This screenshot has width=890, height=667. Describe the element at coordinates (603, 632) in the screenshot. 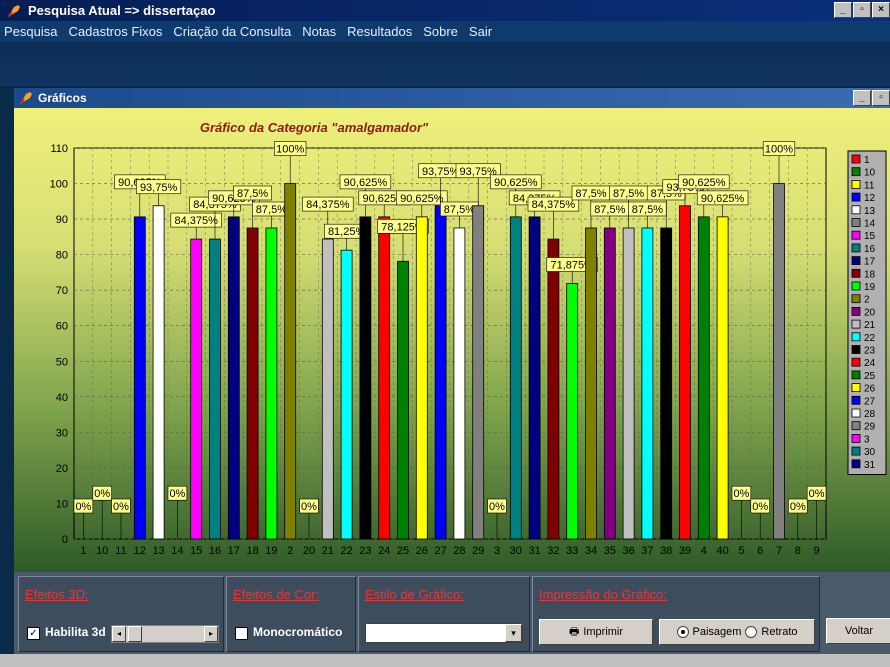

I see `print-button-label: Imprimir` at that location.